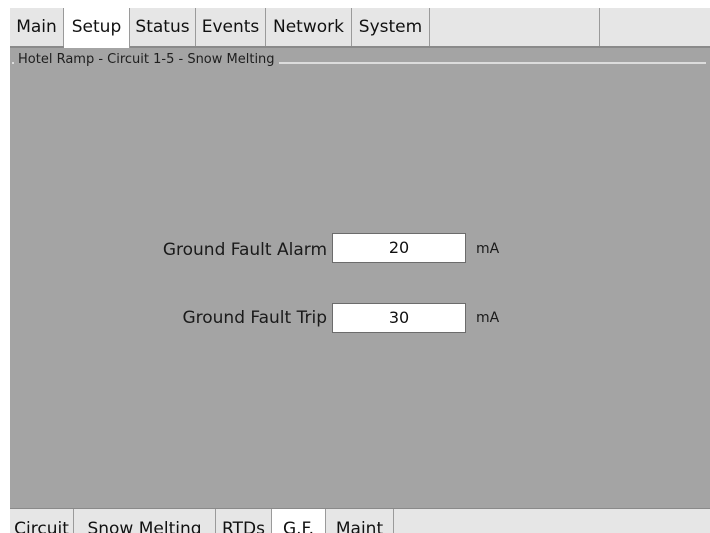  I want to click on top-tab-bar: Main Setup Status Events Network System, so click(360, 28).